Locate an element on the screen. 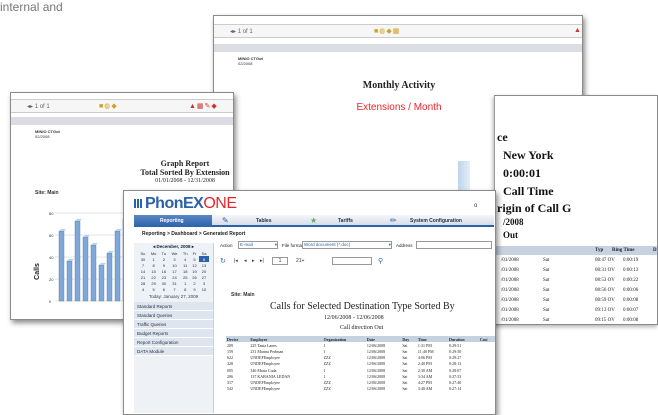 The image size is (658, 415). calendar-day: 7 is located at coordinates (174, 289).